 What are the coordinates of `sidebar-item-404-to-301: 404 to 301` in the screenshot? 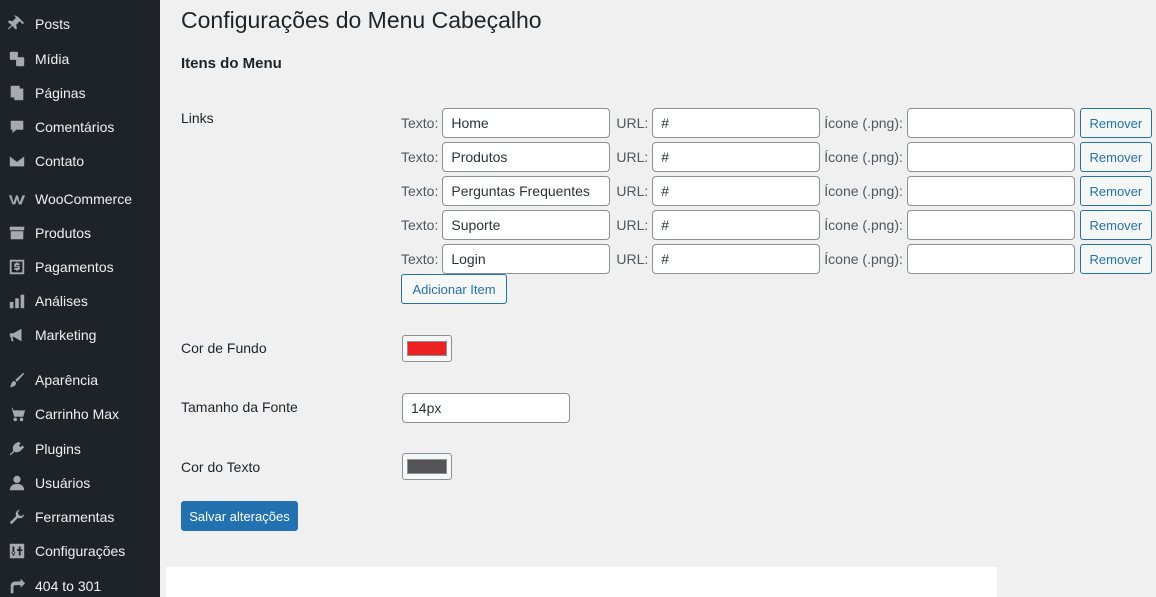 It's located at (80, 583).